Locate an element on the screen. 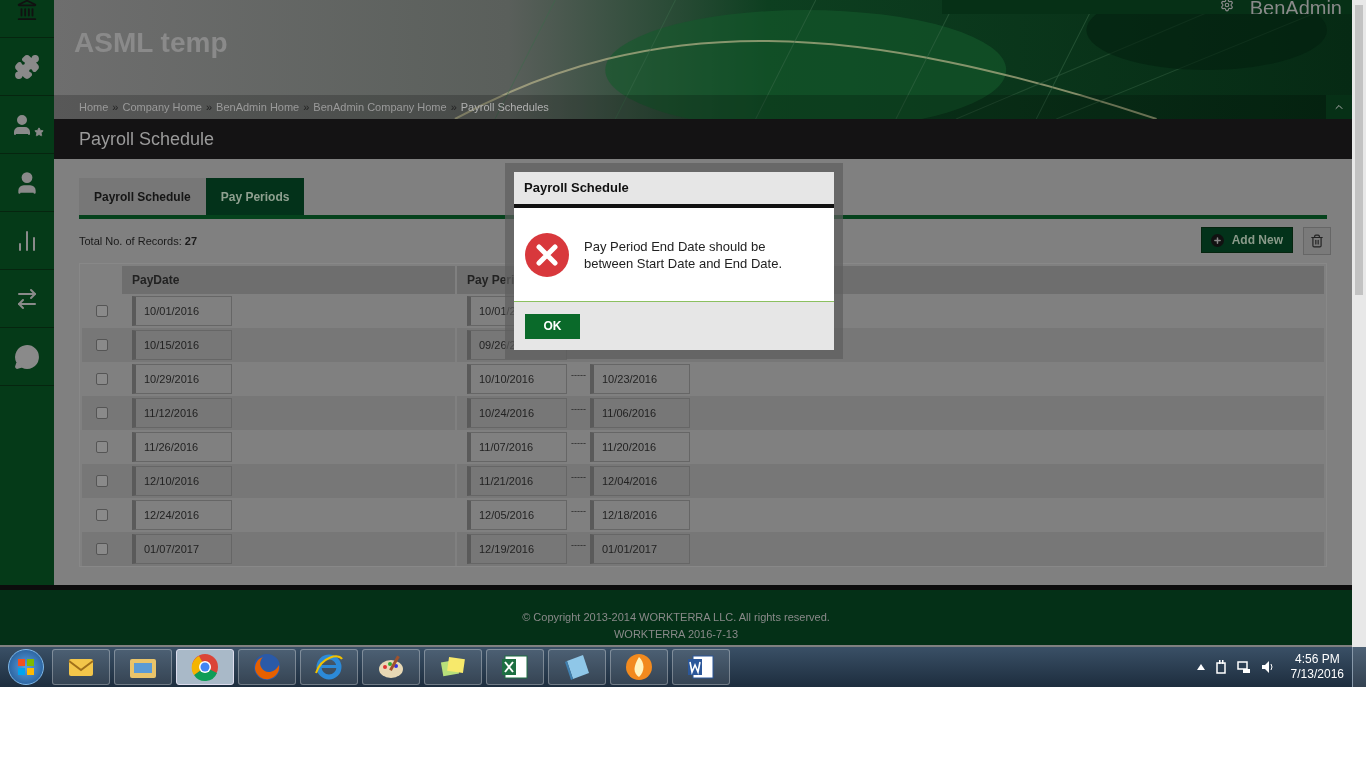  add-new-button: Add New is located at coordinates (1246, 240).